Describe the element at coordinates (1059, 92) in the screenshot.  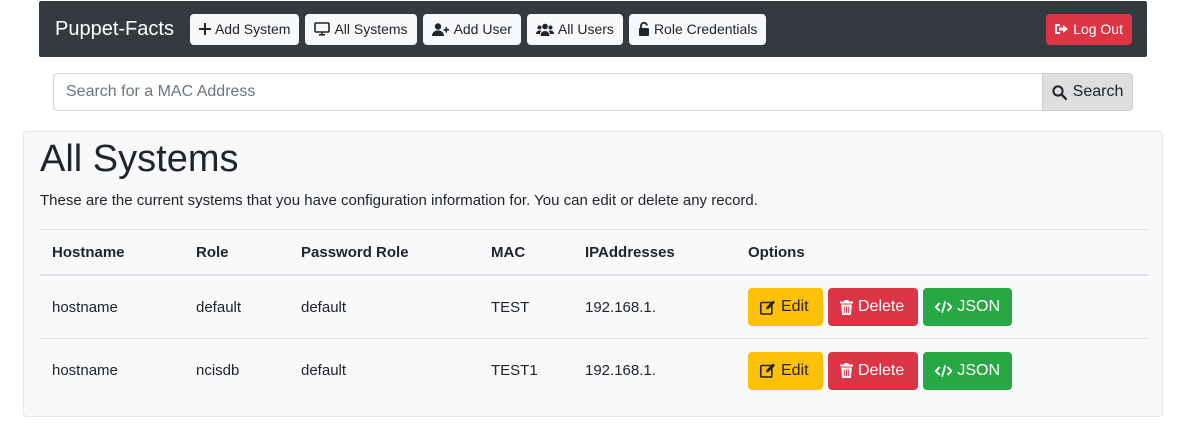
I see `search-icon` at that location.